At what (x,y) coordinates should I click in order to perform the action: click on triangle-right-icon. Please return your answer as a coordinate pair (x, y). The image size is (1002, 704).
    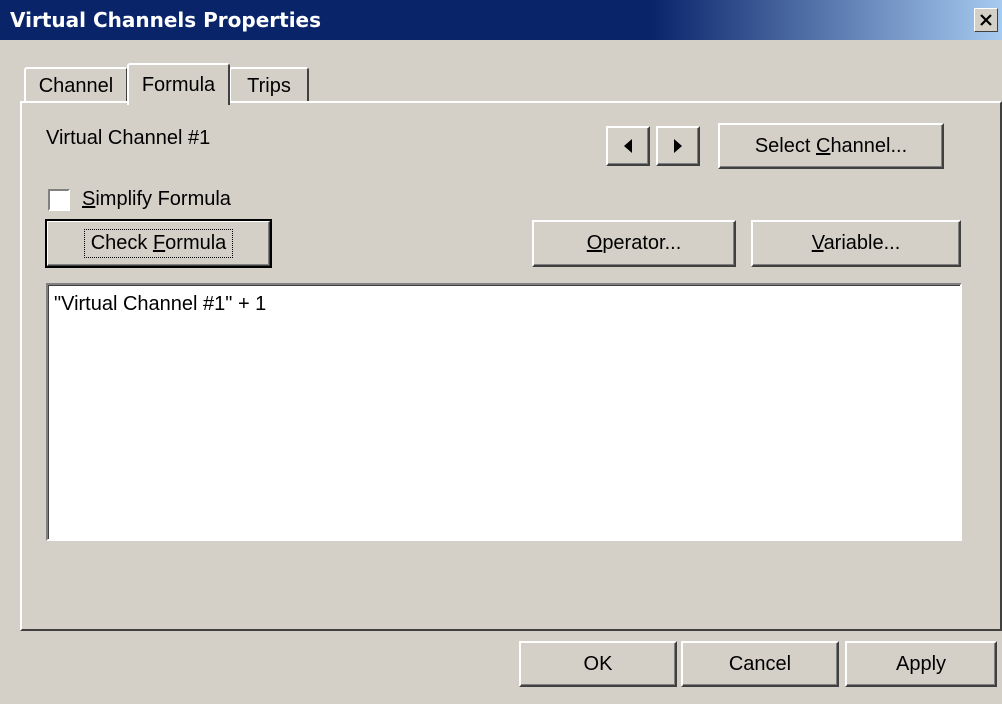
    Looking at the image, I should click on (678, 146).